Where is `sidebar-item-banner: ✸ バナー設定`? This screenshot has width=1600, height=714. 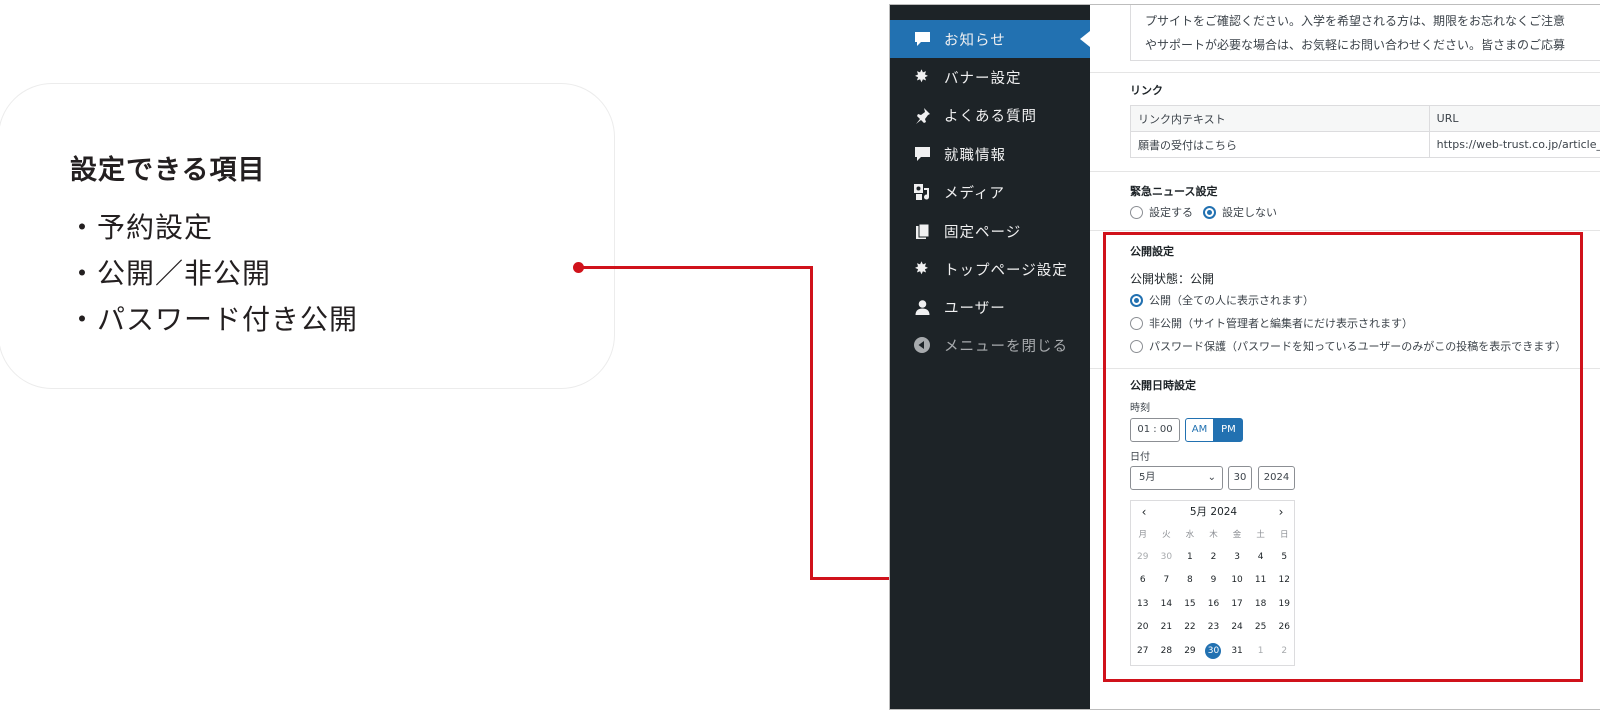
sidebar-item-banner: ✸ バナー設定 is located at coordinates (990, 77).